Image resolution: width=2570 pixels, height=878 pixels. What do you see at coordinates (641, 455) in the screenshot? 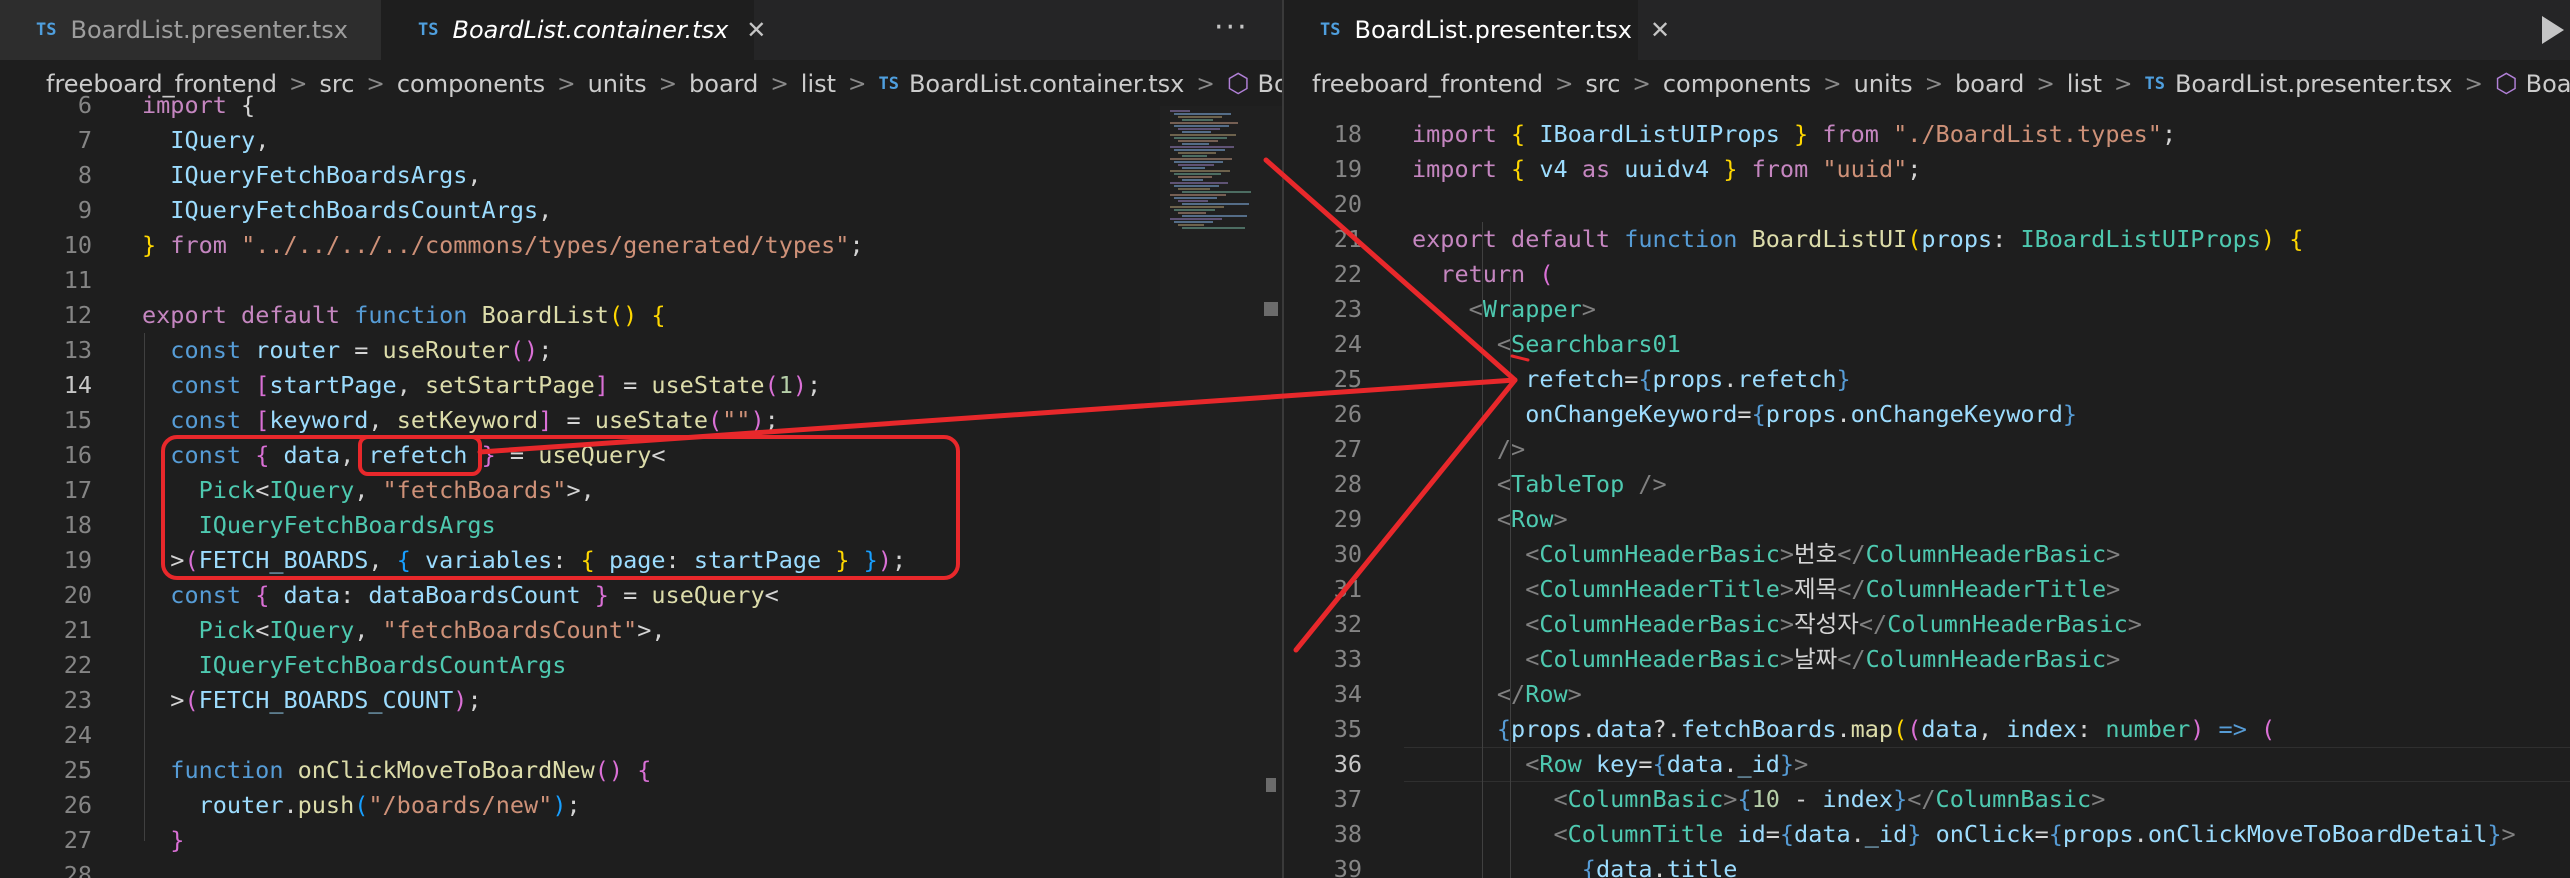
I see `code-line: 16 const { data, refetch } = useQuery<` at bounding box center [641, 455].